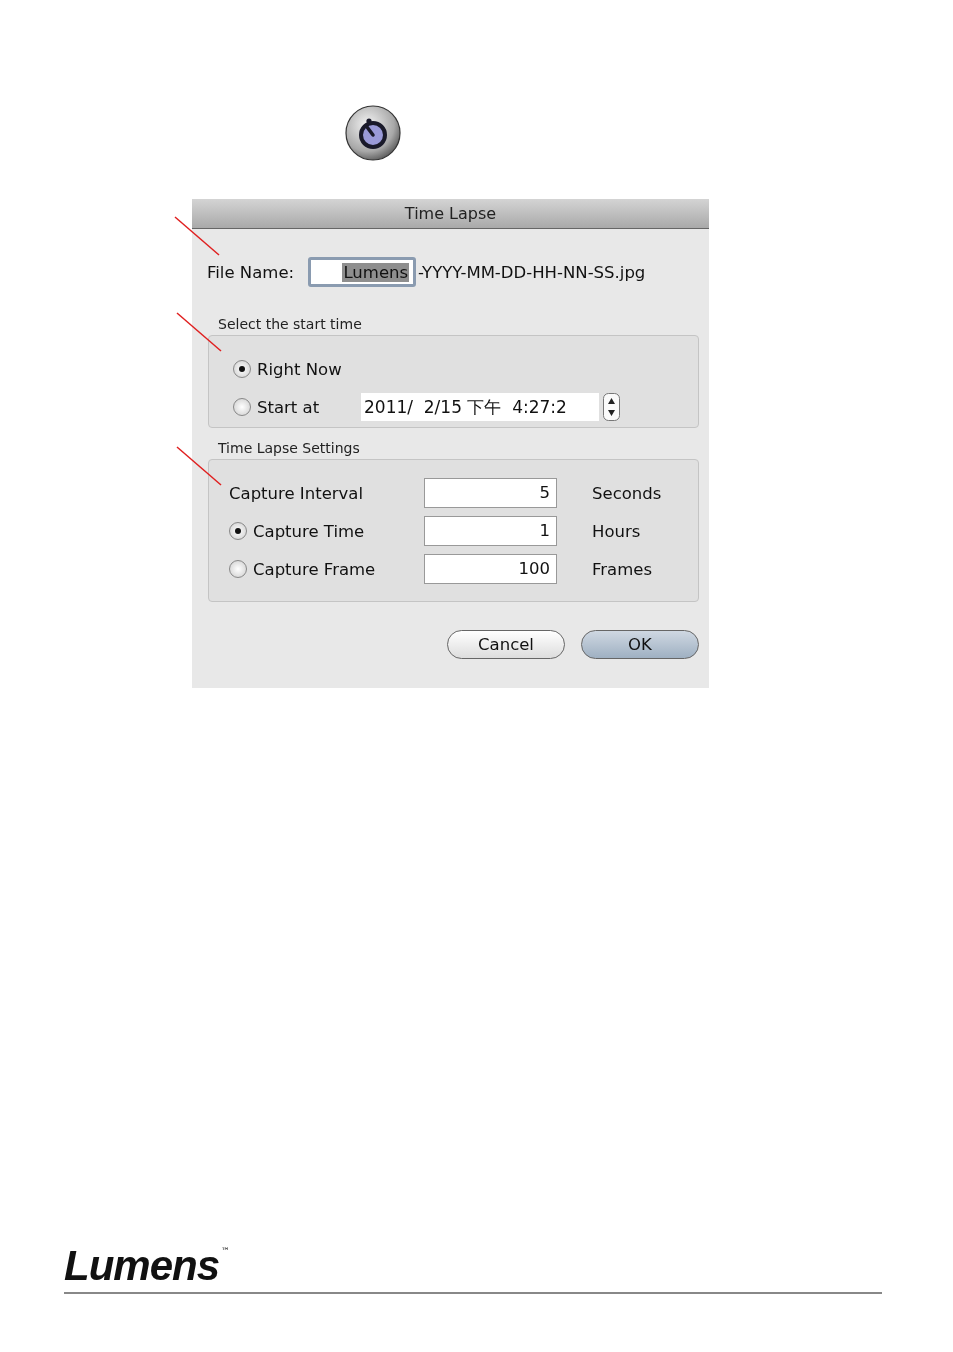 The height and width of the screenshot is (1352, 953). Describe the element at coordinates (251, 272) in the screenshot. I see `field-label: File Name:` at that location.